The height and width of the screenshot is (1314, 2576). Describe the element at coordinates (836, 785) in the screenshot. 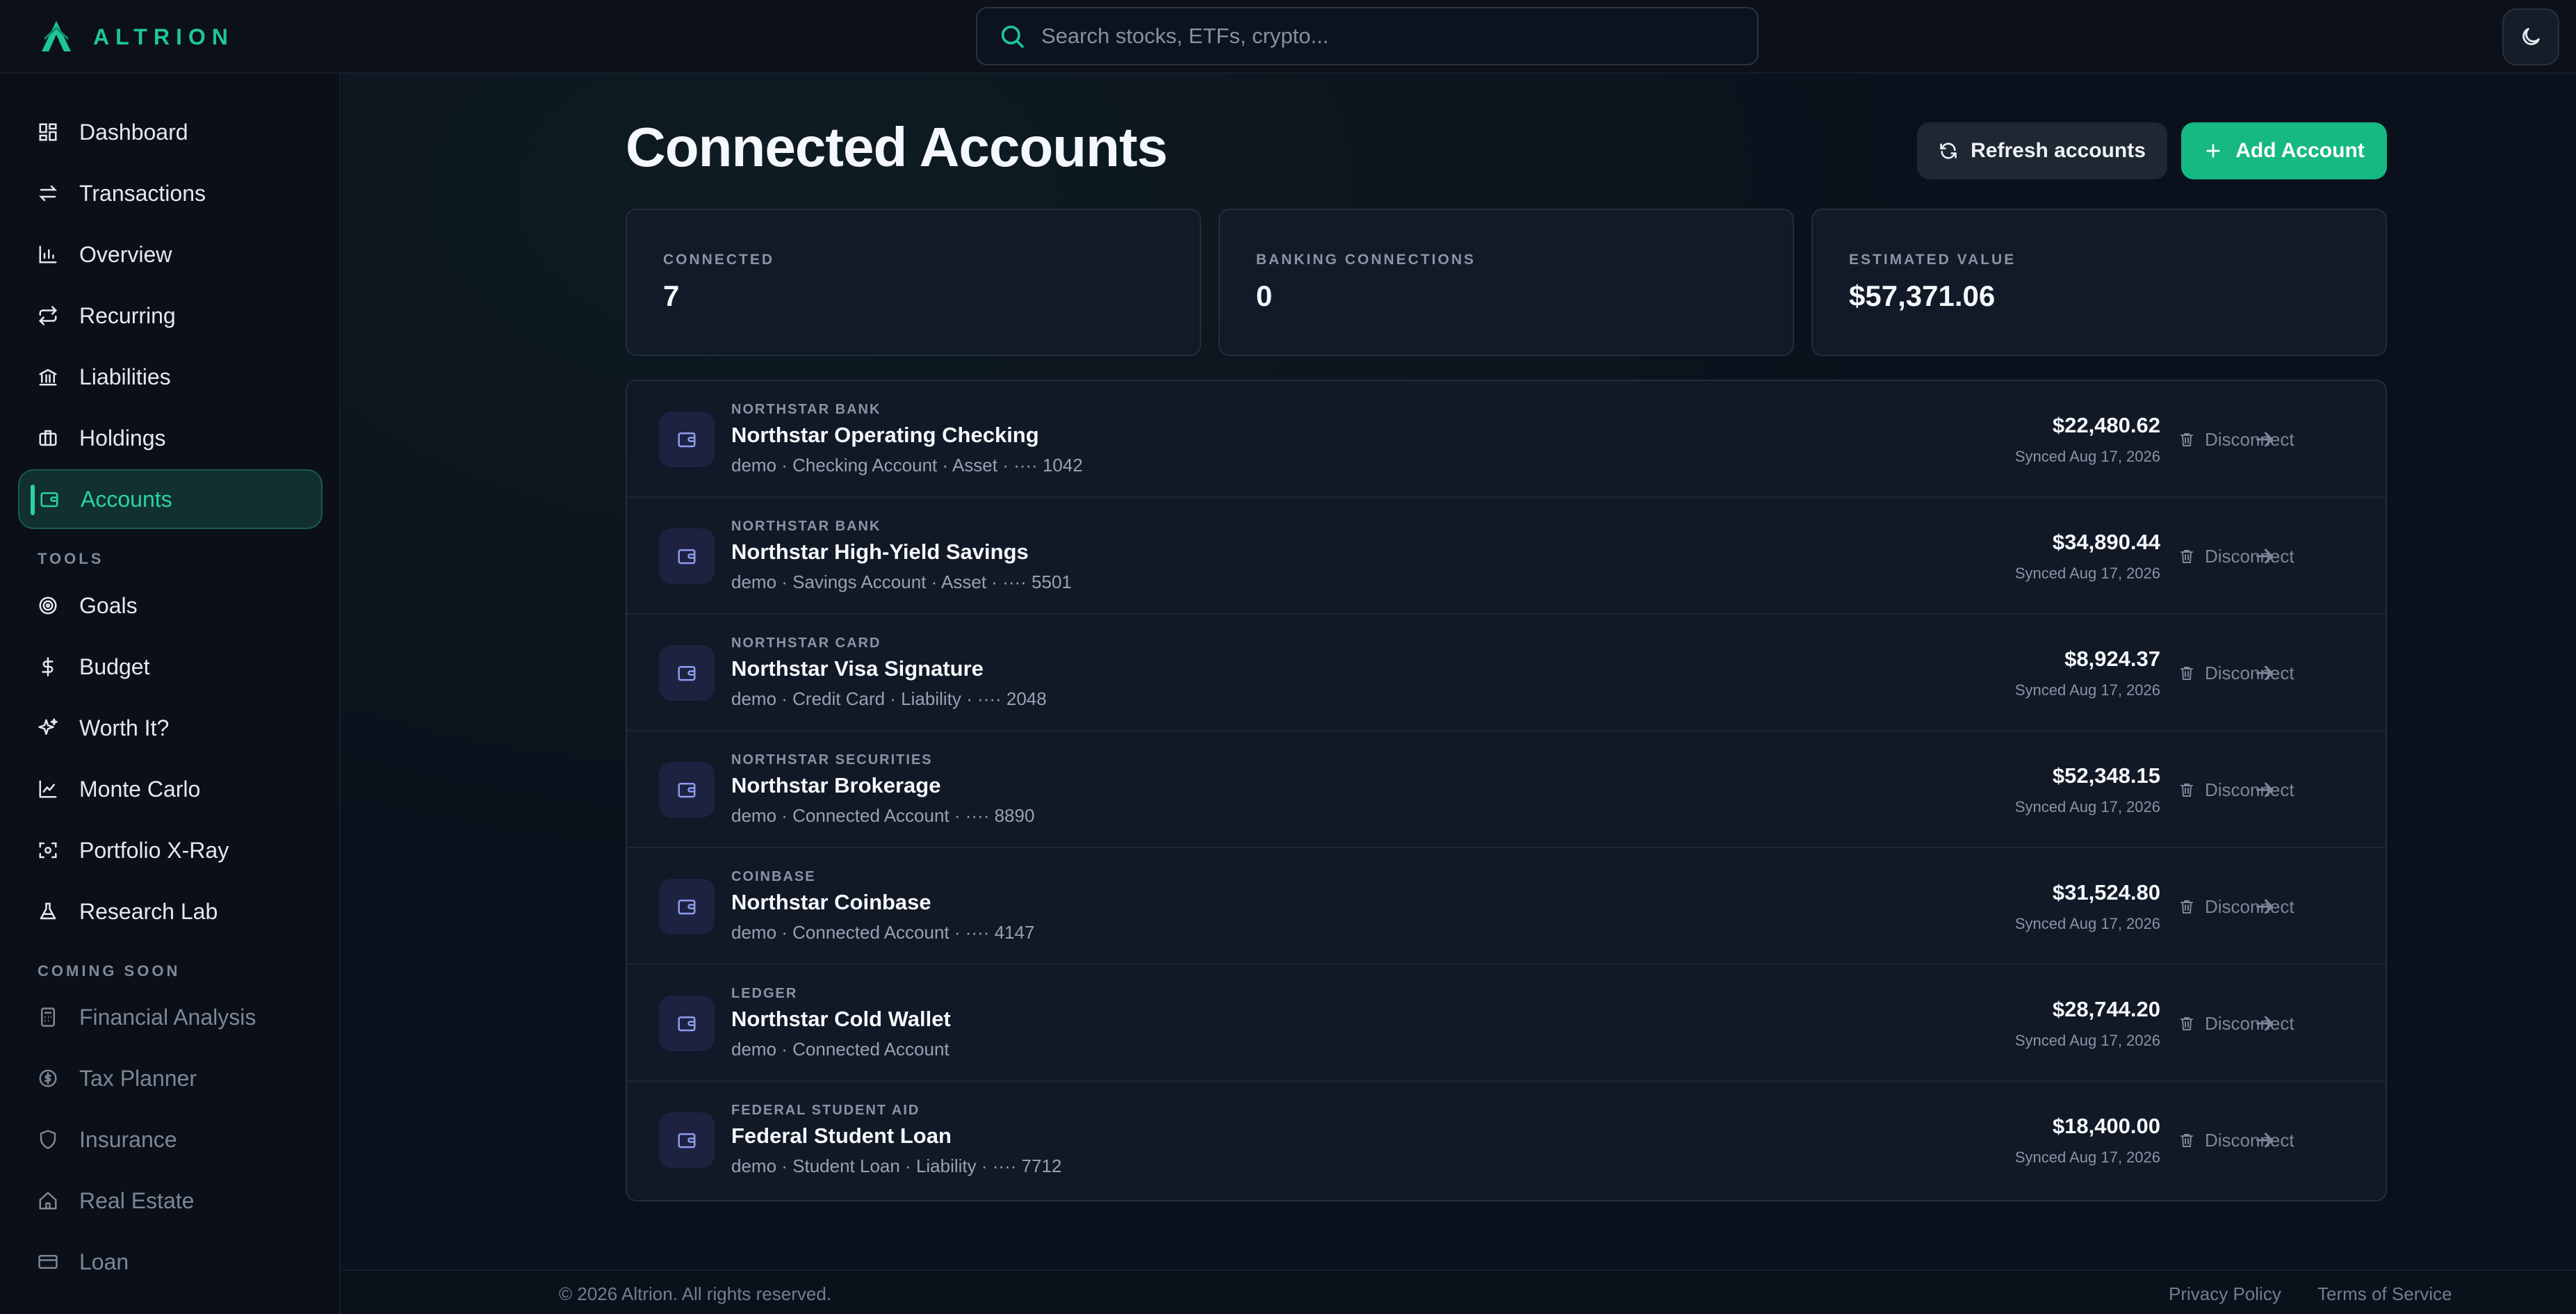

I see `account-name: Northstar Brokerage` at that location.